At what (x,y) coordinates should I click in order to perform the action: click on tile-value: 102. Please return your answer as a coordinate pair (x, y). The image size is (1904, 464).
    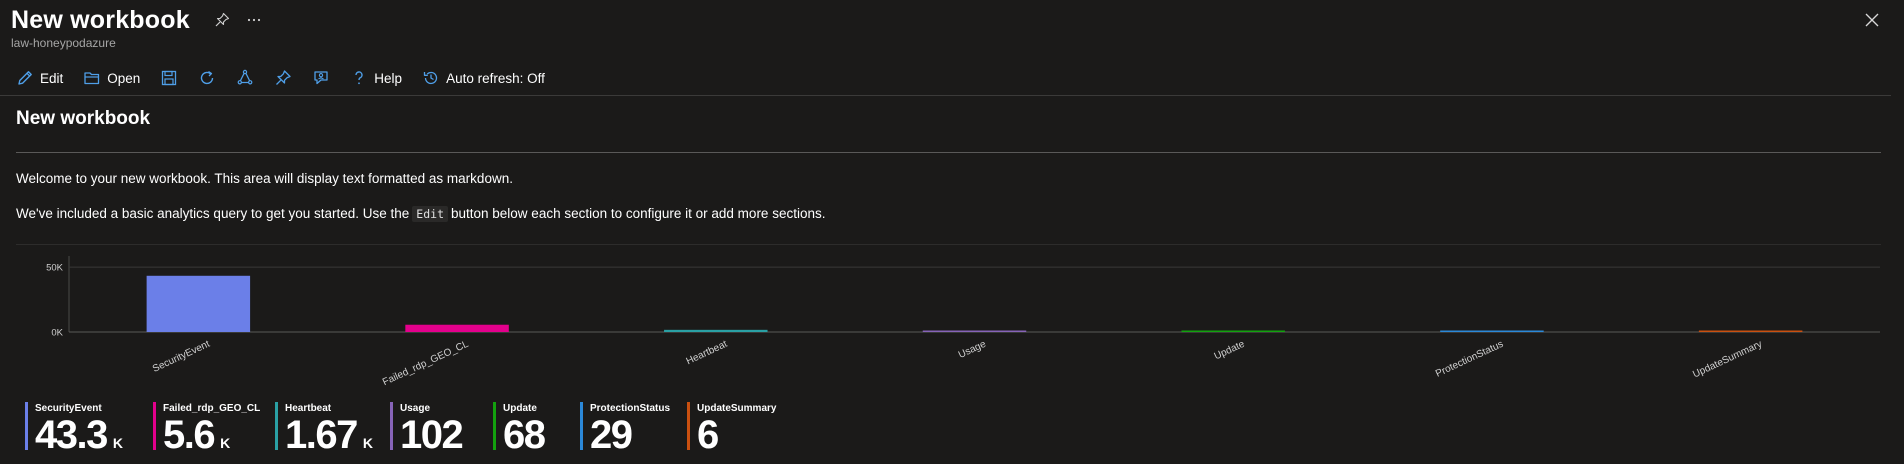
    Looking at the image, I should click on (432, 435).